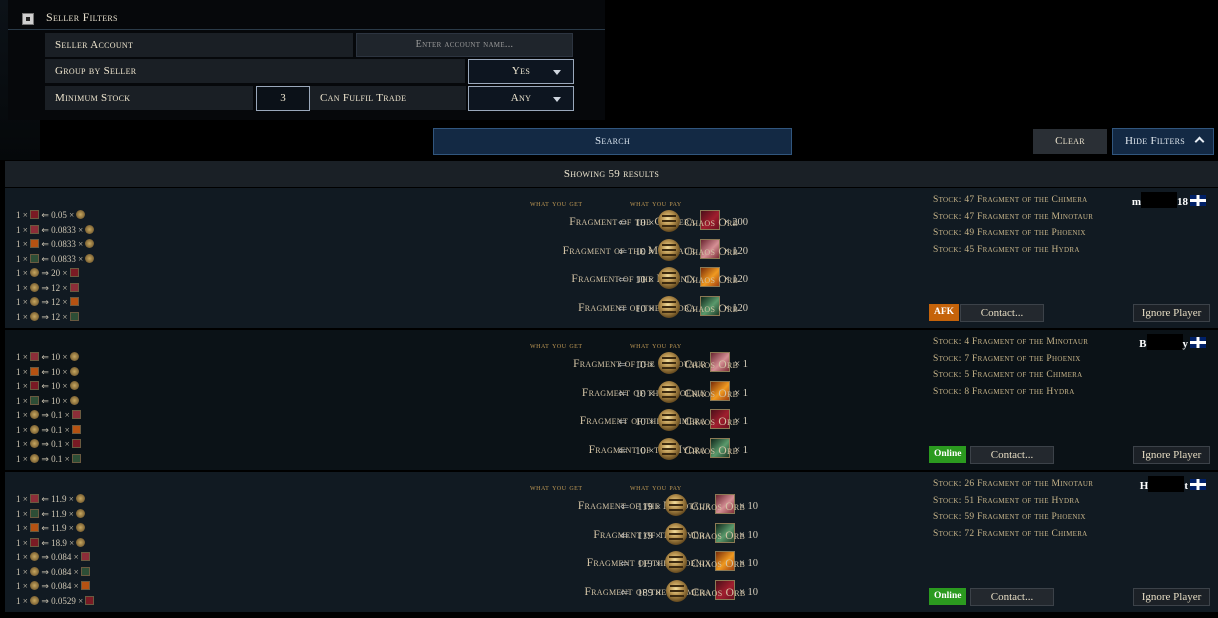 The width and height of the screenshot is (1218, 618). Describe the element at coordinates (306, 18) in the screenshot. I see `seller-filters-header: Seller Filters` at that location.